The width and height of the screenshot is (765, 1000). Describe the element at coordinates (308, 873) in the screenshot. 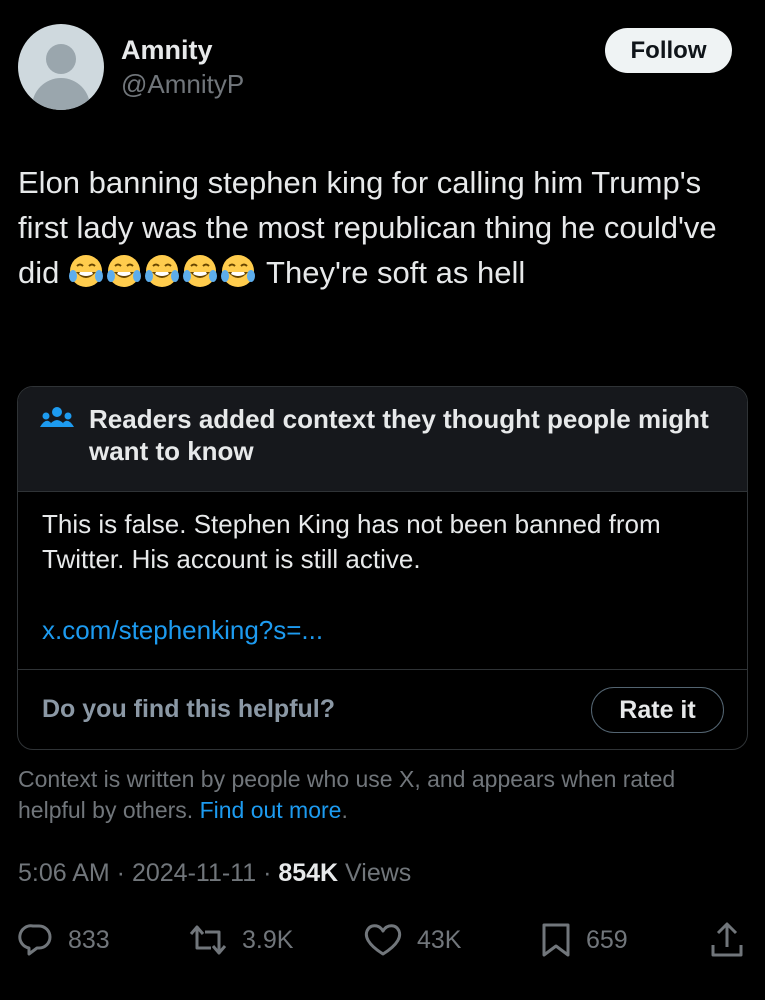

I see `views-count: 854K` at that location.